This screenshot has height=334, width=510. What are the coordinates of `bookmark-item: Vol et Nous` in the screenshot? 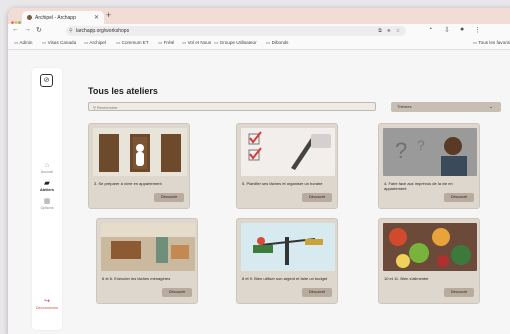 It's located at (197, 43).